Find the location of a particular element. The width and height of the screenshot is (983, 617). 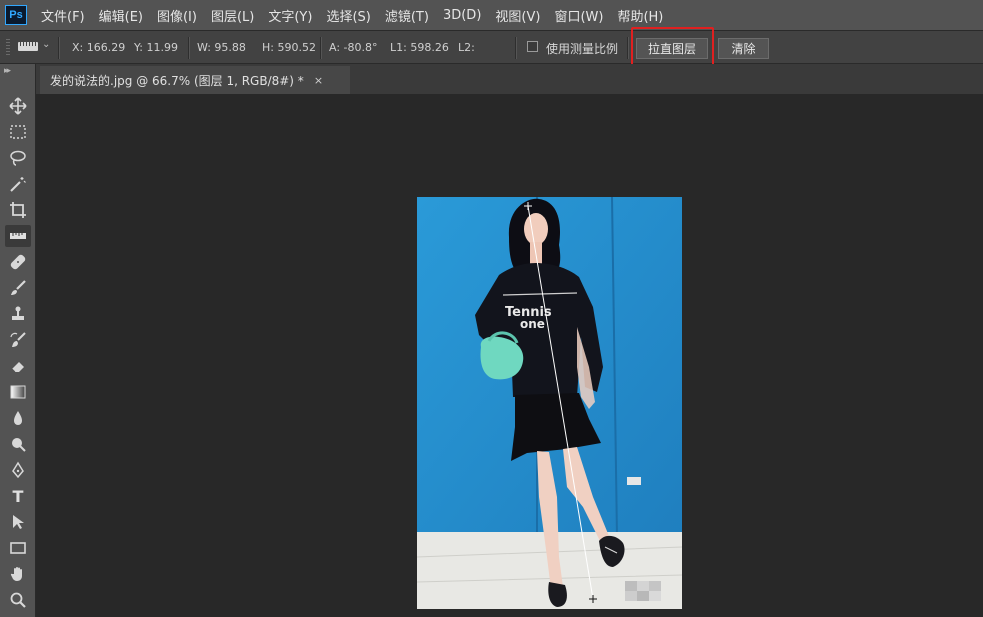

measure-angle: A: -80.8° is located at coordinates (353, 47).